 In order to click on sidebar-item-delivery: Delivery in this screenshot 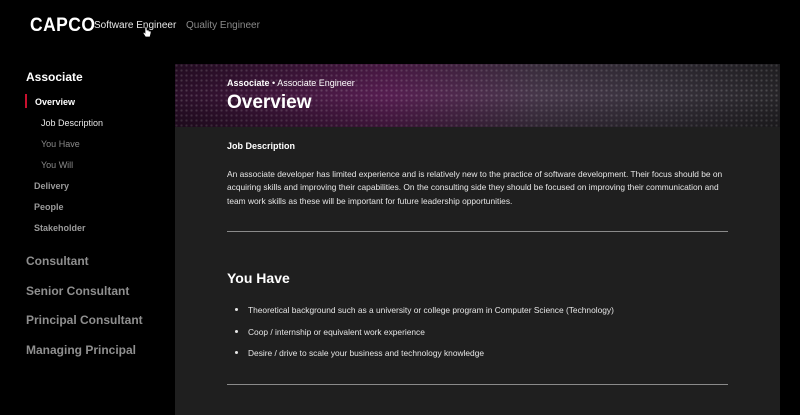, I will do `click(51, 186)`.